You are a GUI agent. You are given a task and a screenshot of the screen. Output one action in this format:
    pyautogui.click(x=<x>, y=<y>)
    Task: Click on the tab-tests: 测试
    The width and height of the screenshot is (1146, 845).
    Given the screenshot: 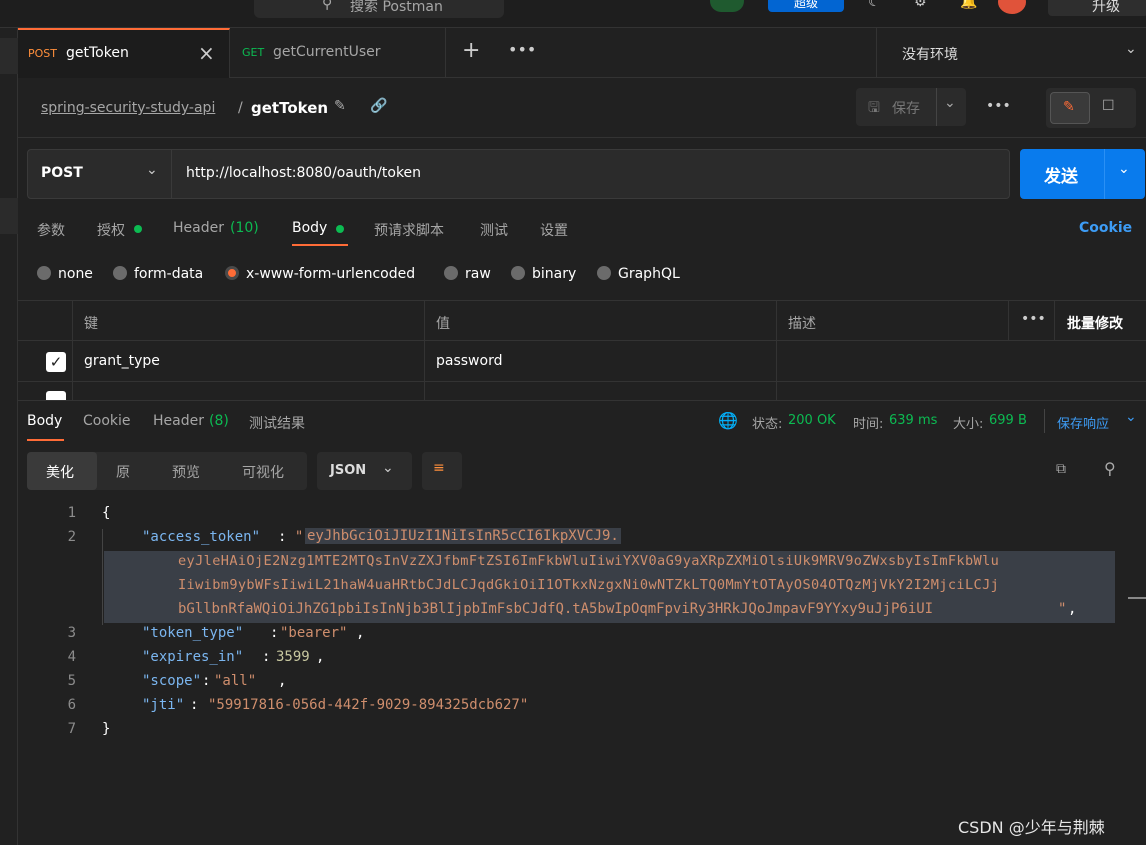 What is the action you would take?
    pyautogui.click(x=494, y=230)
    